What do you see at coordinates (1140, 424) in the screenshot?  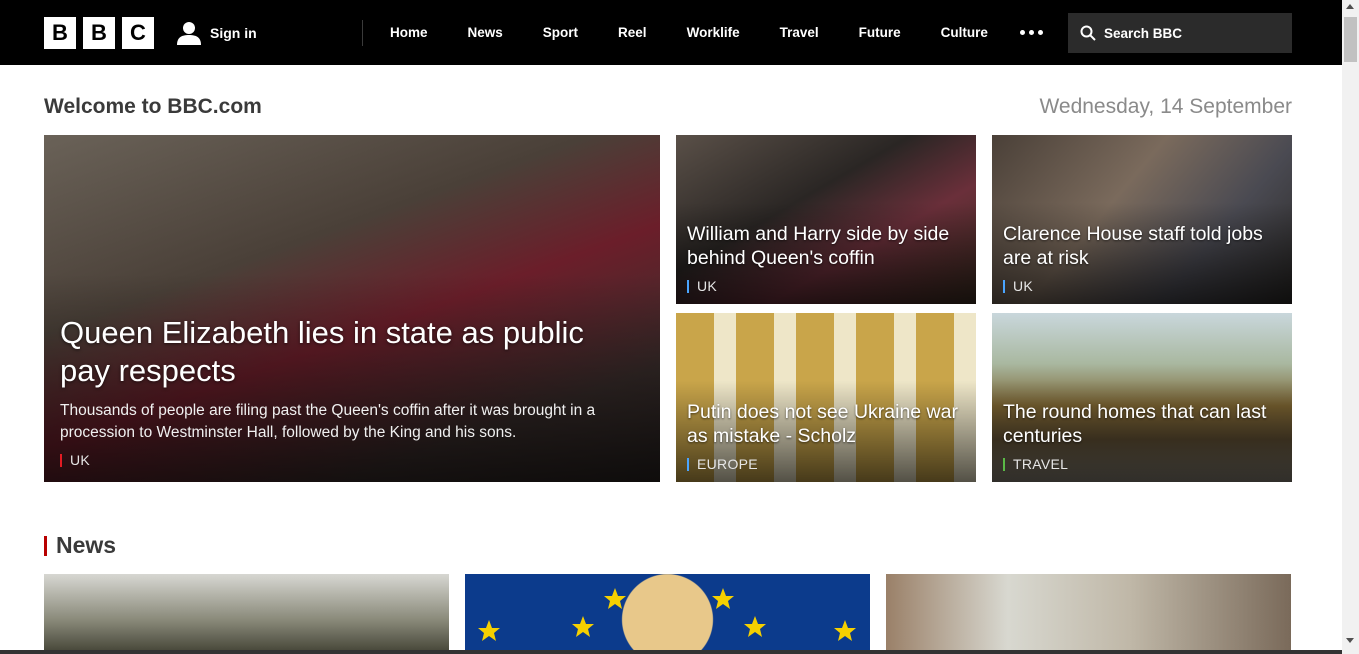 I see `promo-headline: The round homes that can last centuries` at bounding box center [1140, 424].